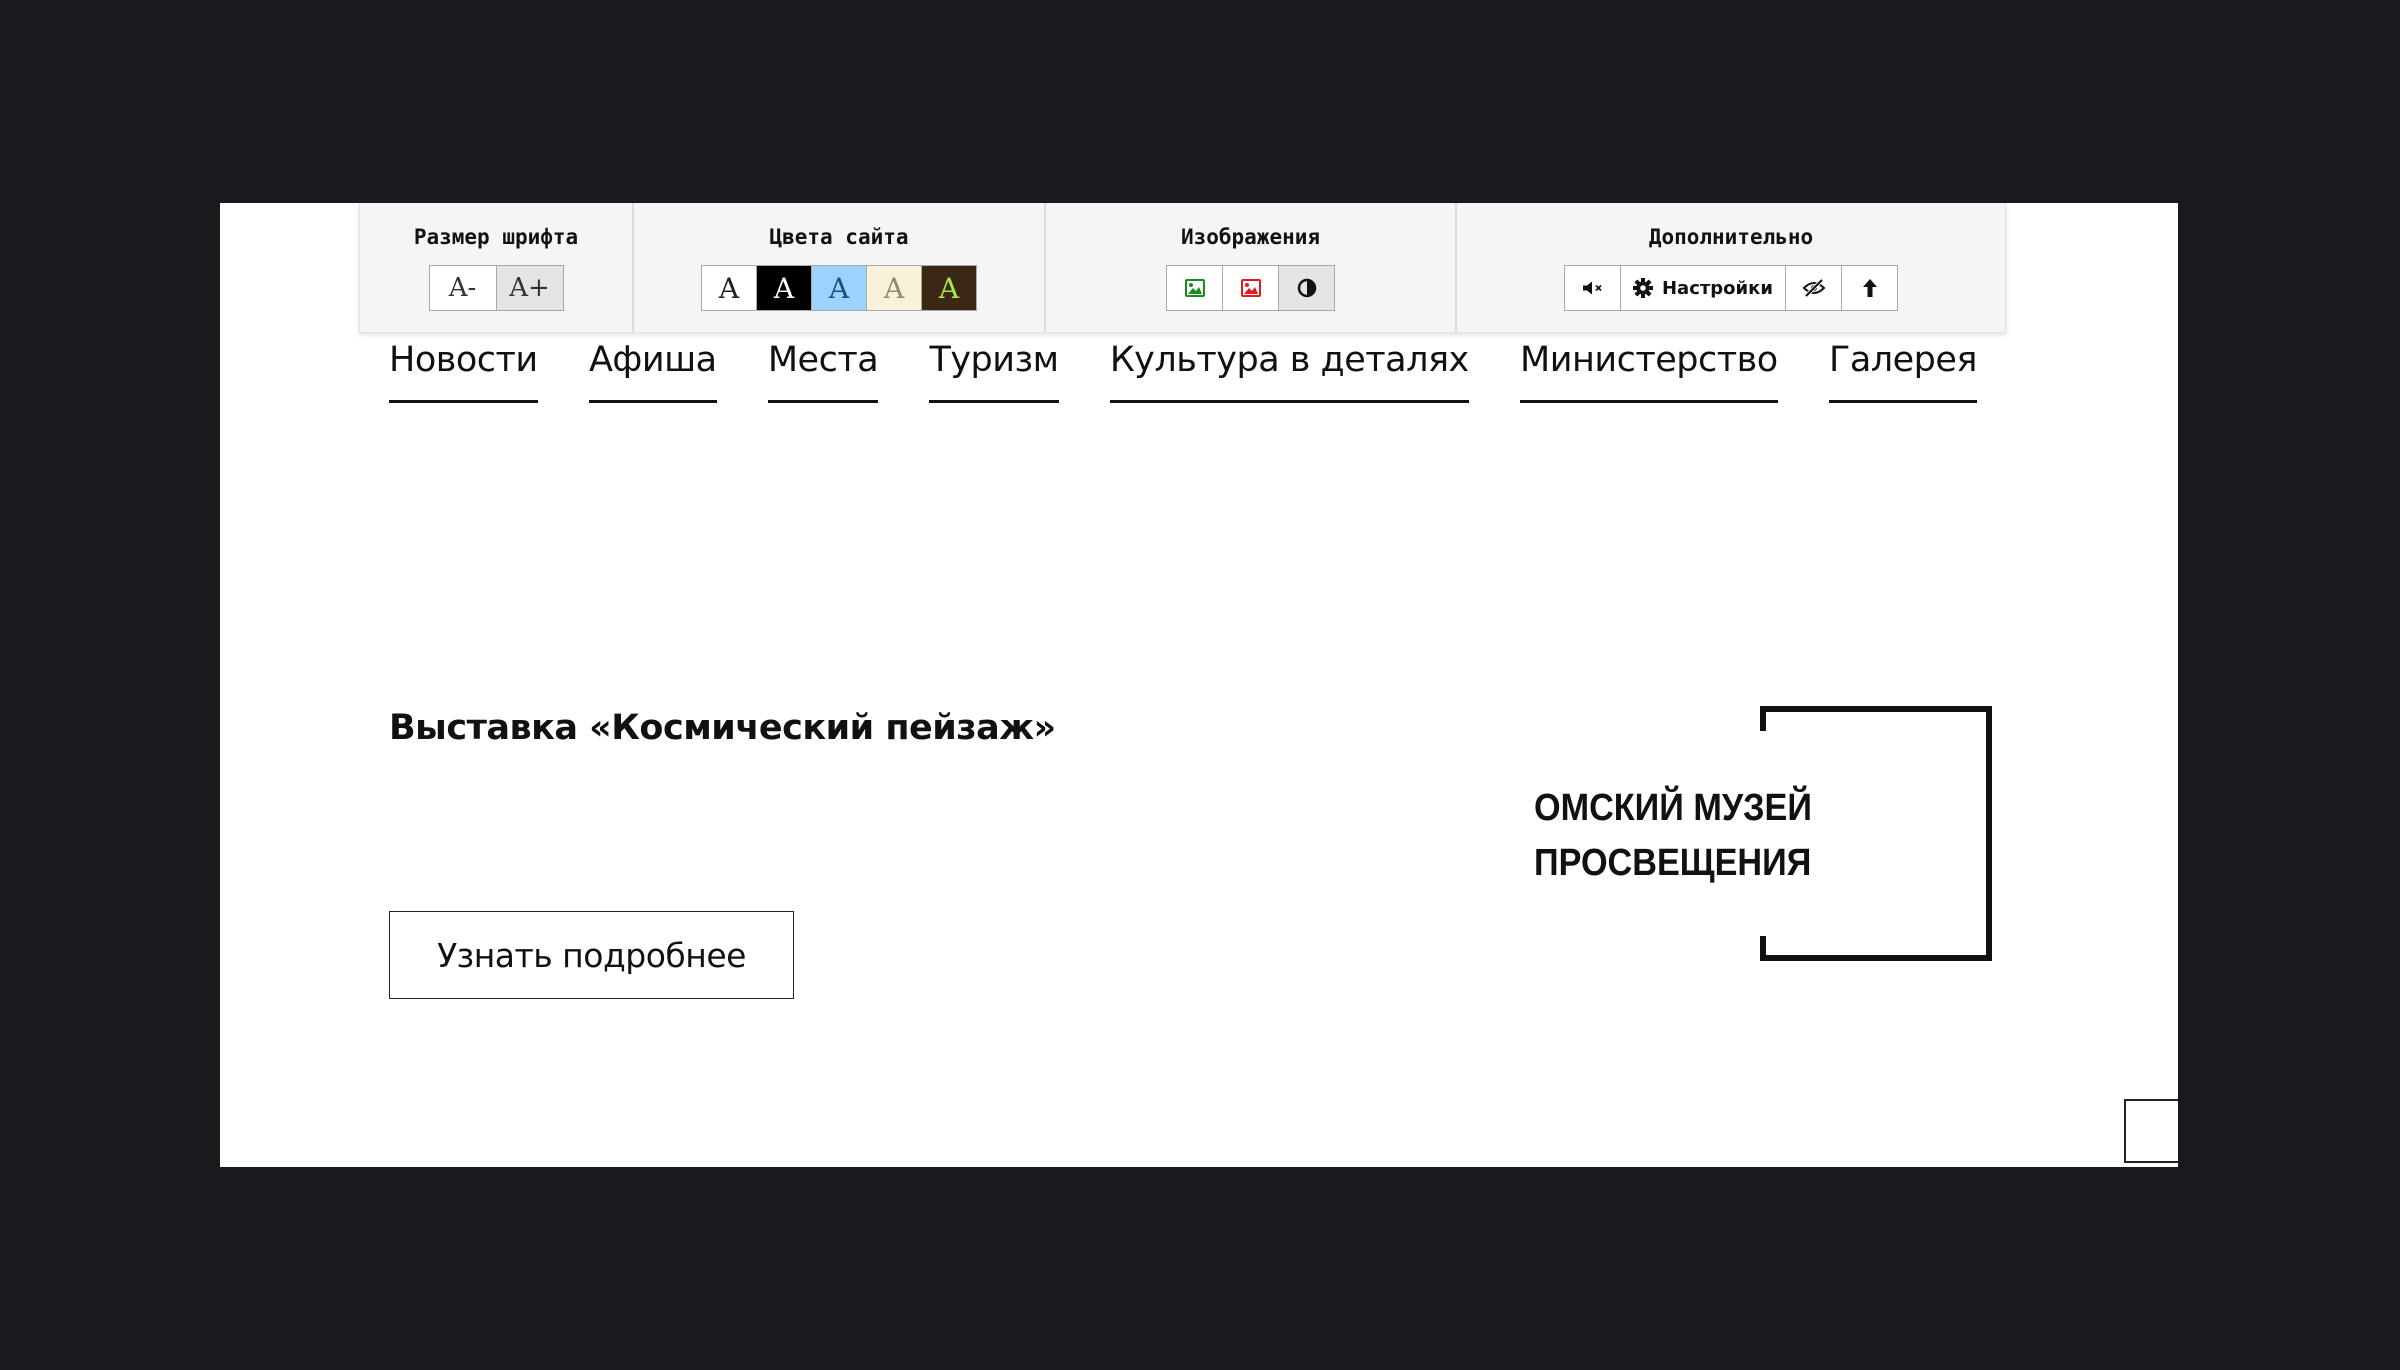  I want to click on venue-name-line2: ПРОСВЕЩЕНИЯ, so click(1673, 863).